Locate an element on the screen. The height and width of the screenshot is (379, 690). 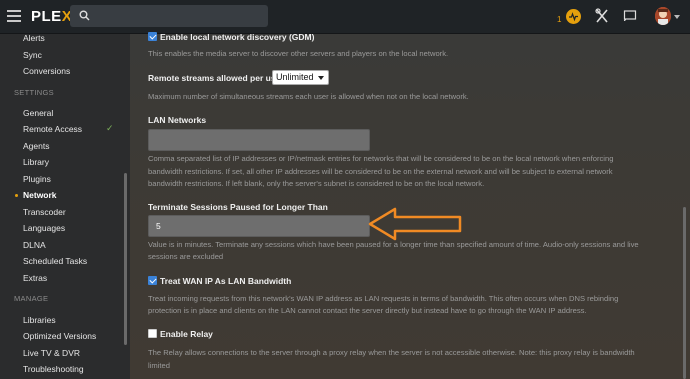
cast-icon is located at coordinates (630, 16).